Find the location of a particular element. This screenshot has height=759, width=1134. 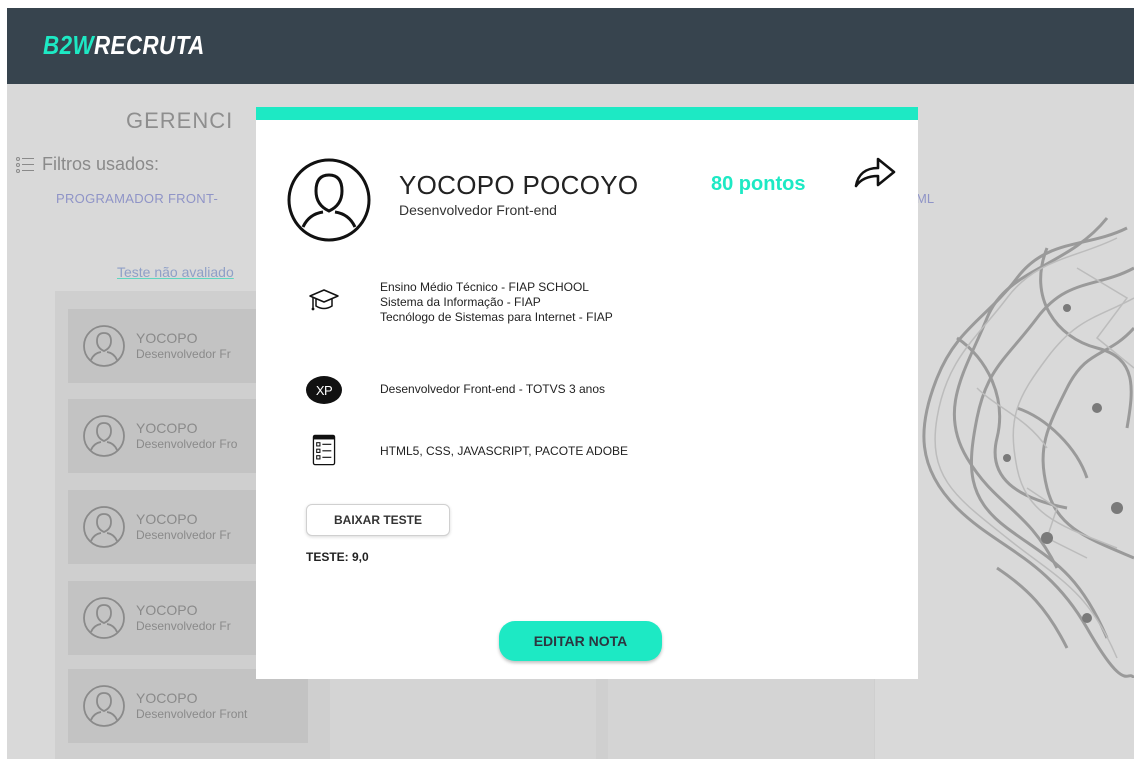

edit-grade-button: EDITAR NOTA is located at coordinates (580, 641).